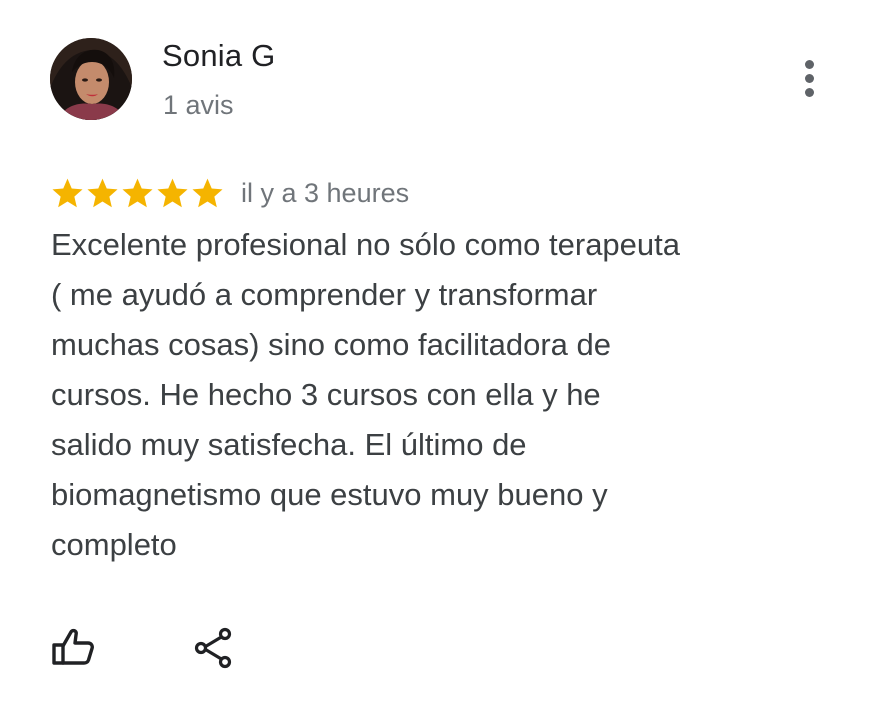  What do you see at coordinates (325, 192) in the screenshot?
I see `review-time: il y a 3 heures` at bounding box center [325, 192].